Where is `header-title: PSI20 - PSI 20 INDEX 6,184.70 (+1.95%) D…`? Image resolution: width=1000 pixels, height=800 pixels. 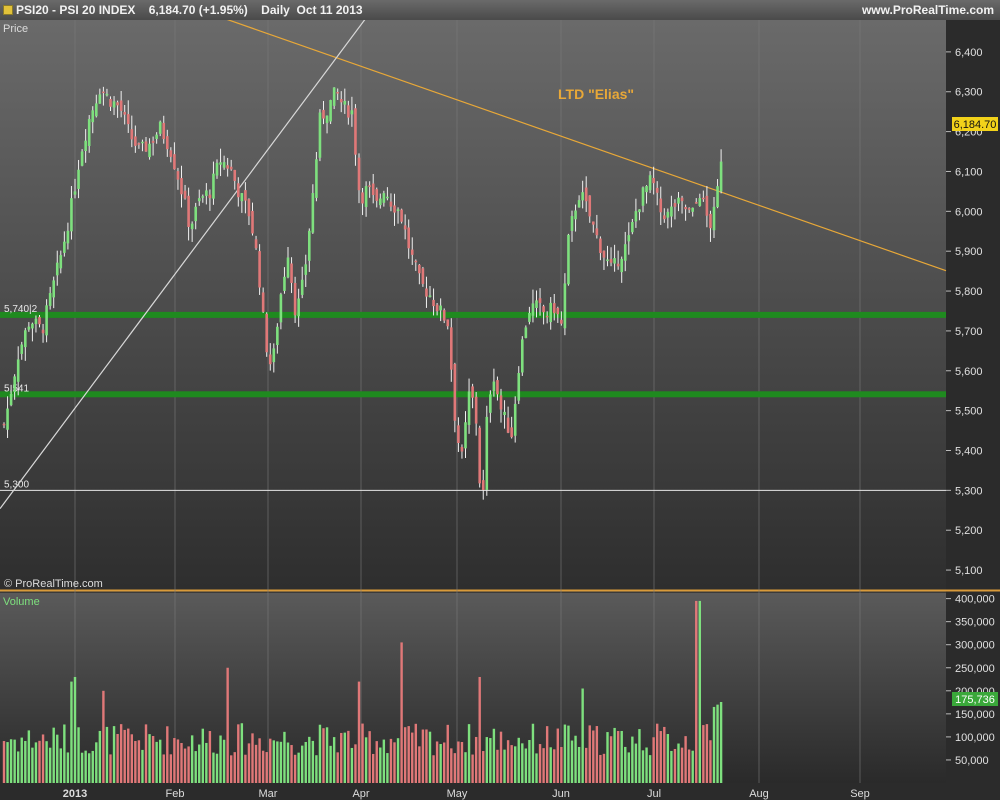 header-title: PSI20 - PSI 20 INDEX 6,184.70 (+1.95%) D… is located at coordinates (189, 10).